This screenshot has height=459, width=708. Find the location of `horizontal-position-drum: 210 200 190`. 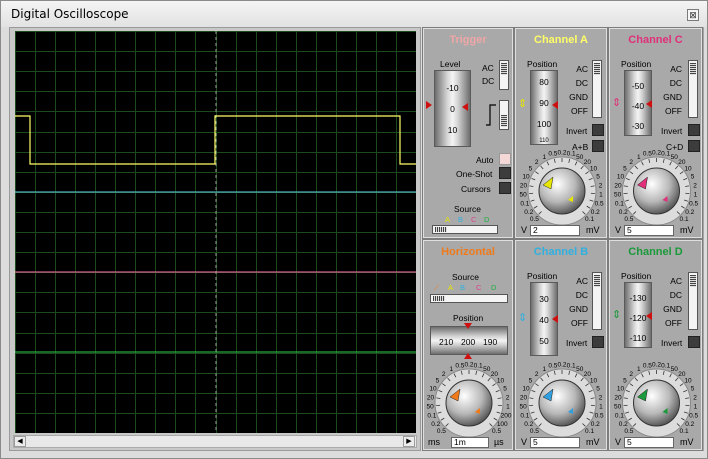

horizontal-position-drum: 210 200 190 is located at coordinates (469, 340).